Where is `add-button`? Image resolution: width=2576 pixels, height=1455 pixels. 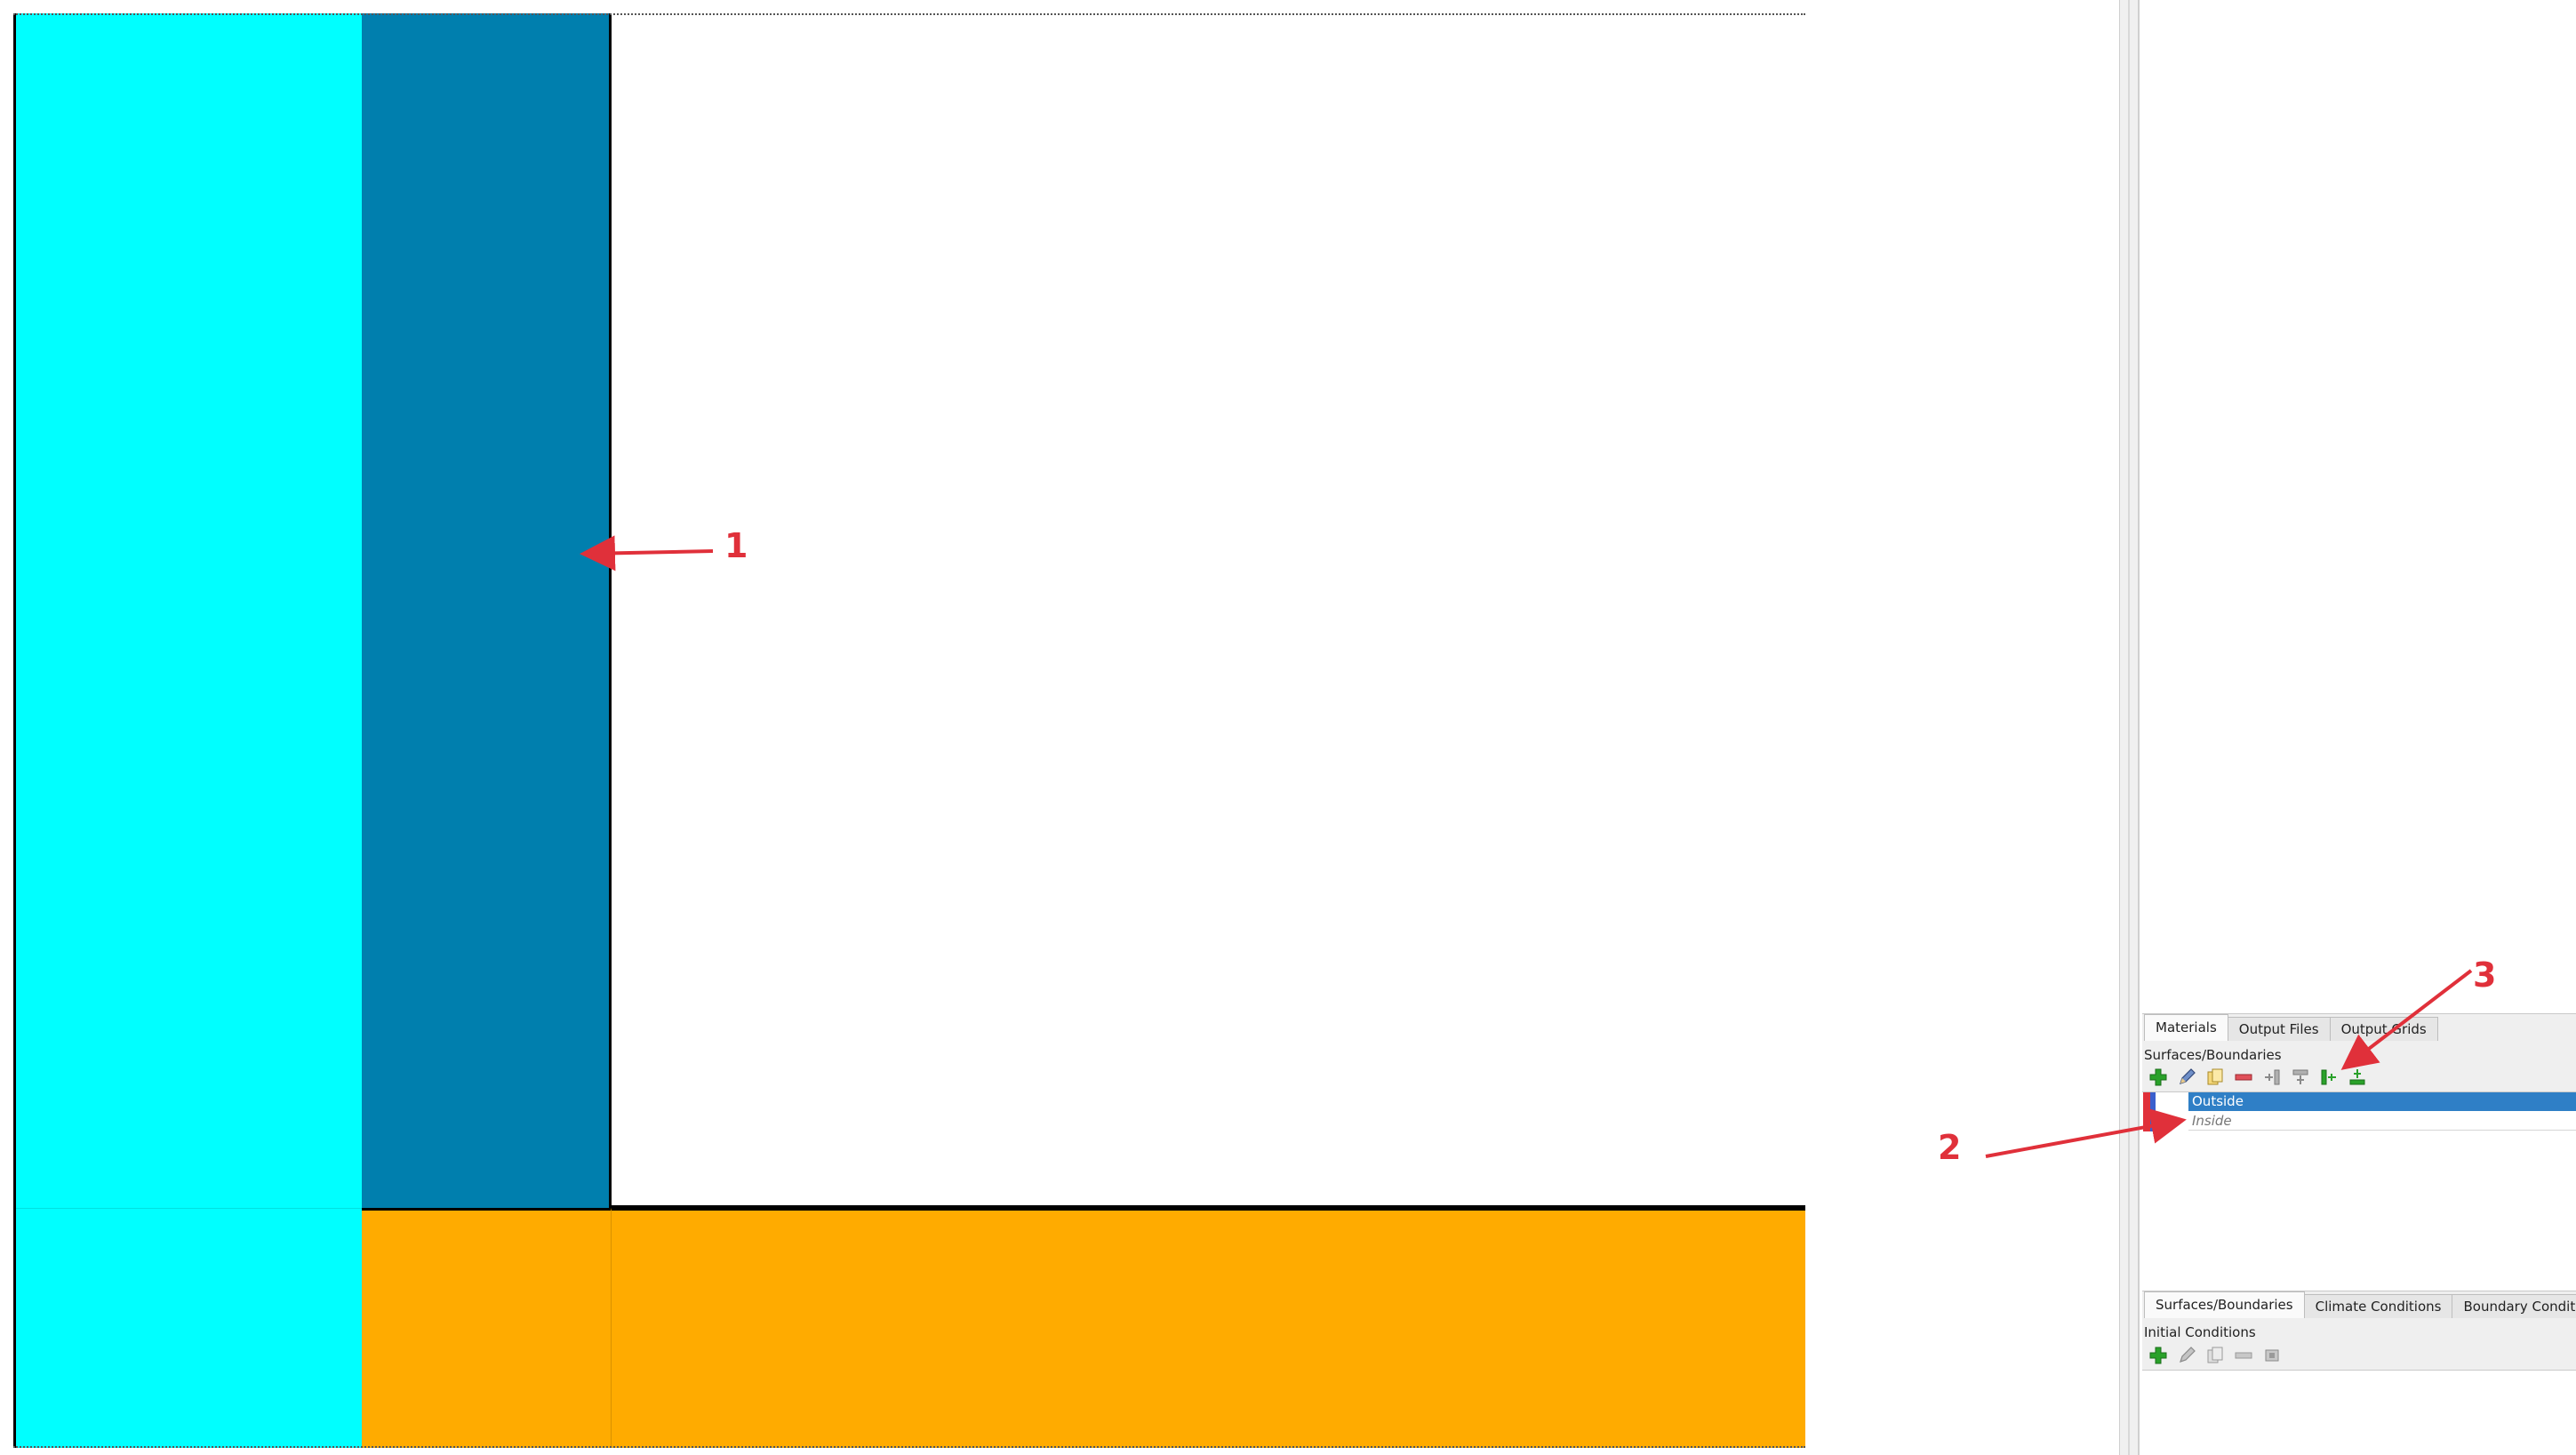 add-button is located at coordinates (2158, 1077).